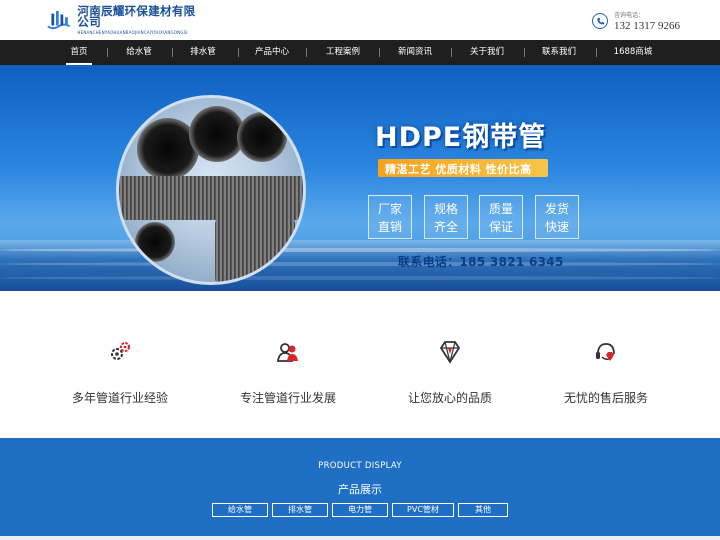 The width and height of the screenshot is (720, 540). I want to click on section-bottom-edge, so click(360, 538).